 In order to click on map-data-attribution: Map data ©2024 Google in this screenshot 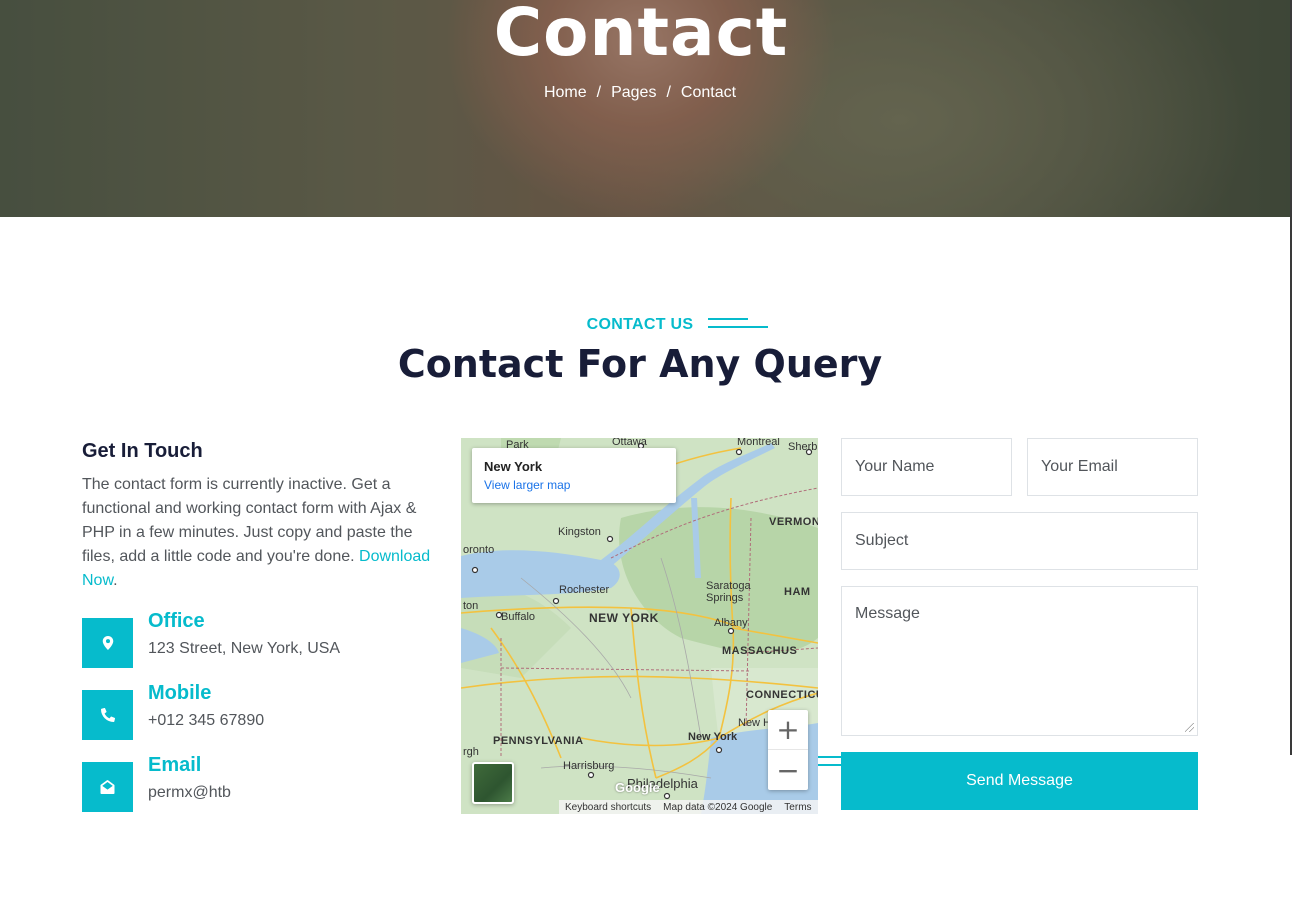, I will do `click(718, 807)`.